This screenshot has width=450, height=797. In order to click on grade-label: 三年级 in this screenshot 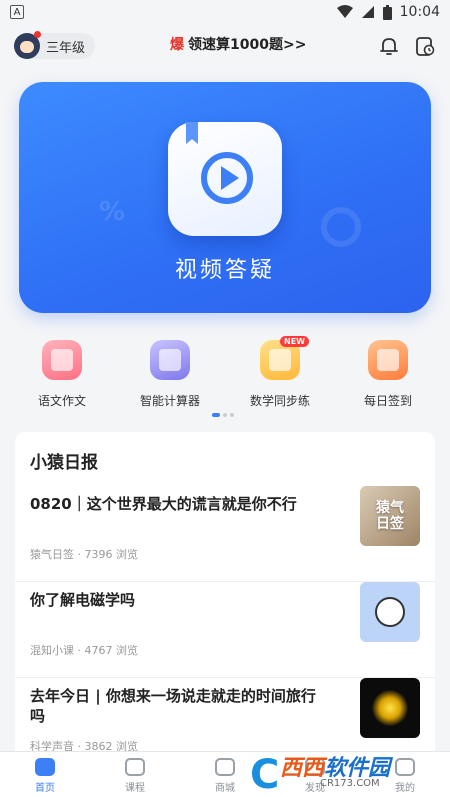, I will do `click(66, 48)`.